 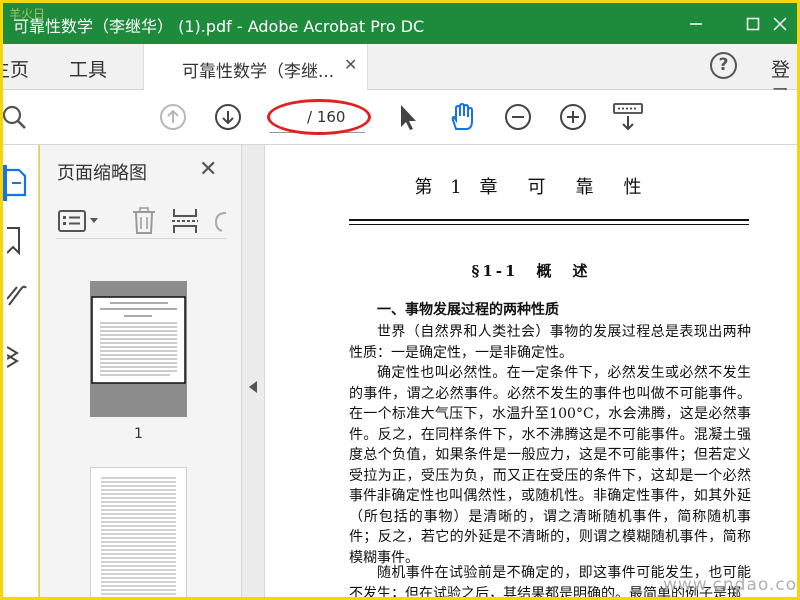 I want to click on help-icon: ?, so click(x=723, y=65).